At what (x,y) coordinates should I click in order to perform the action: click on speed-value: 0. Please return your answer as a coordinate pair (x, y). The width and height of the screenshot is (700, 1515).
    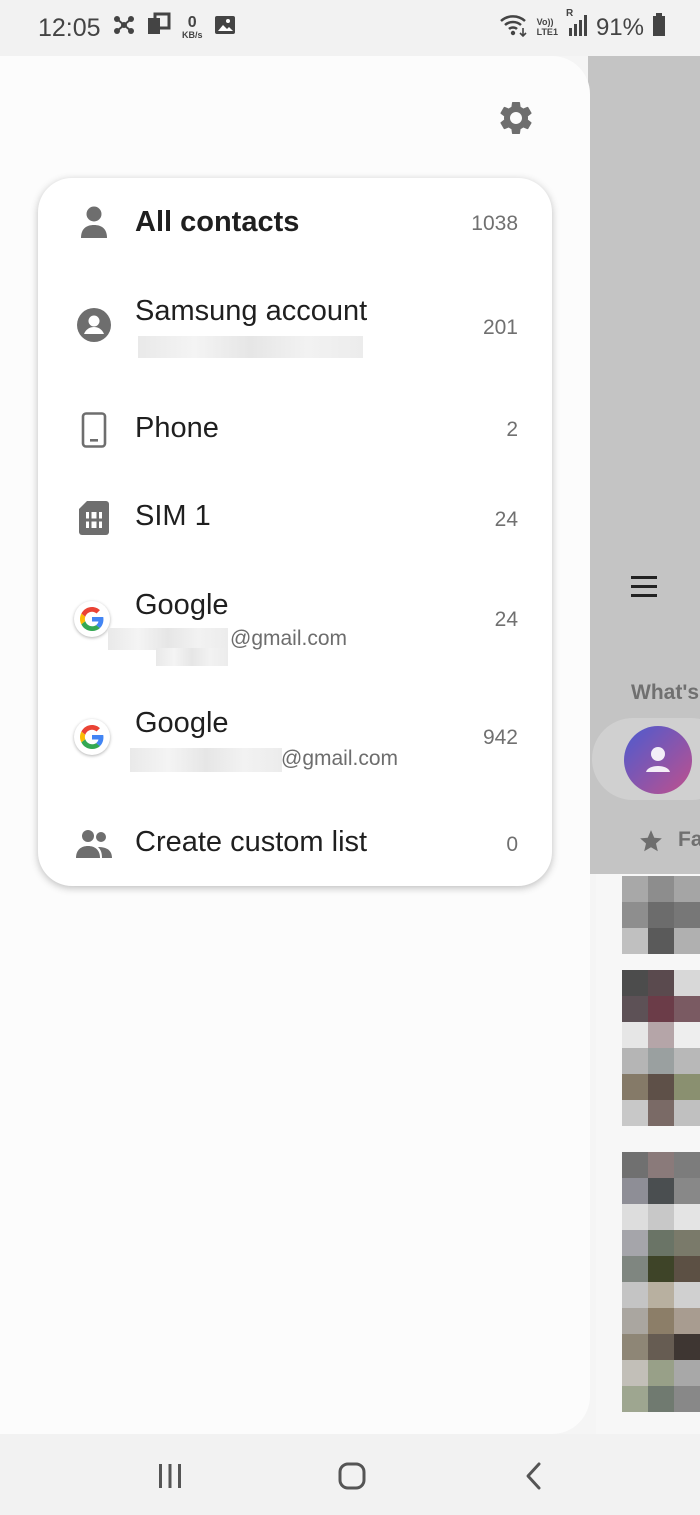
    Looking at the image, I should click on (192, 22).